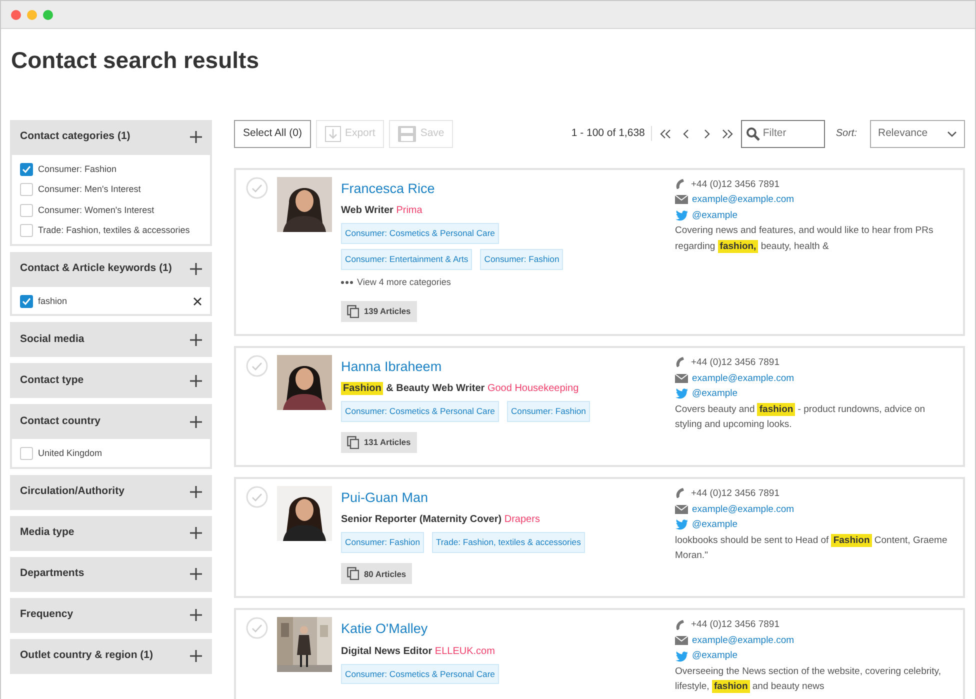  I want to click on articles-button: 139 Articles, so click(379, 311).